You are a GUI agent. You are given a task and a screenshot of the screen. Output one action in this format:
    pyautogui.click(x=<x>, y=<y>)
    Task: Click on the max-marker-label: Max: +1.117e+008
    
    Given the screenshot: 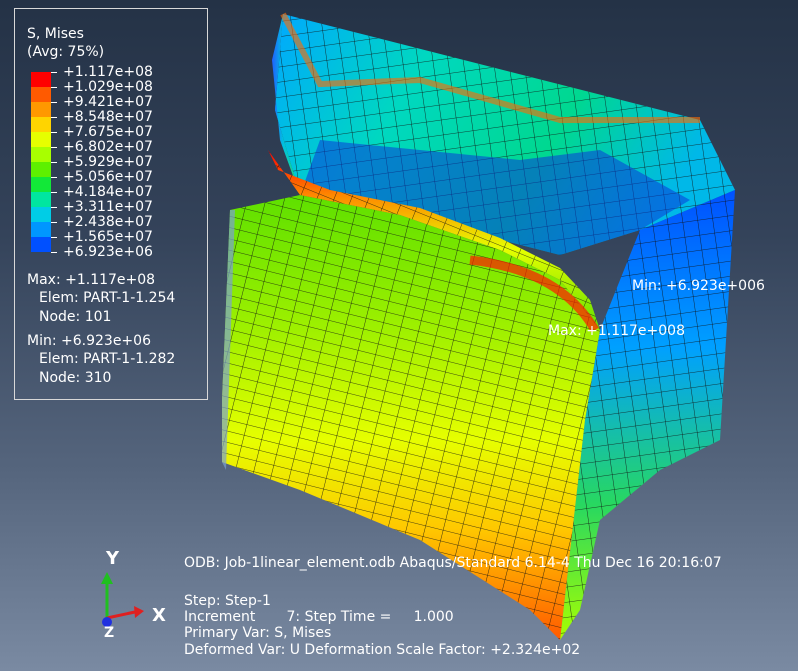 What is the action you would take?
    pyautogui.click(x=616, y=331)
    